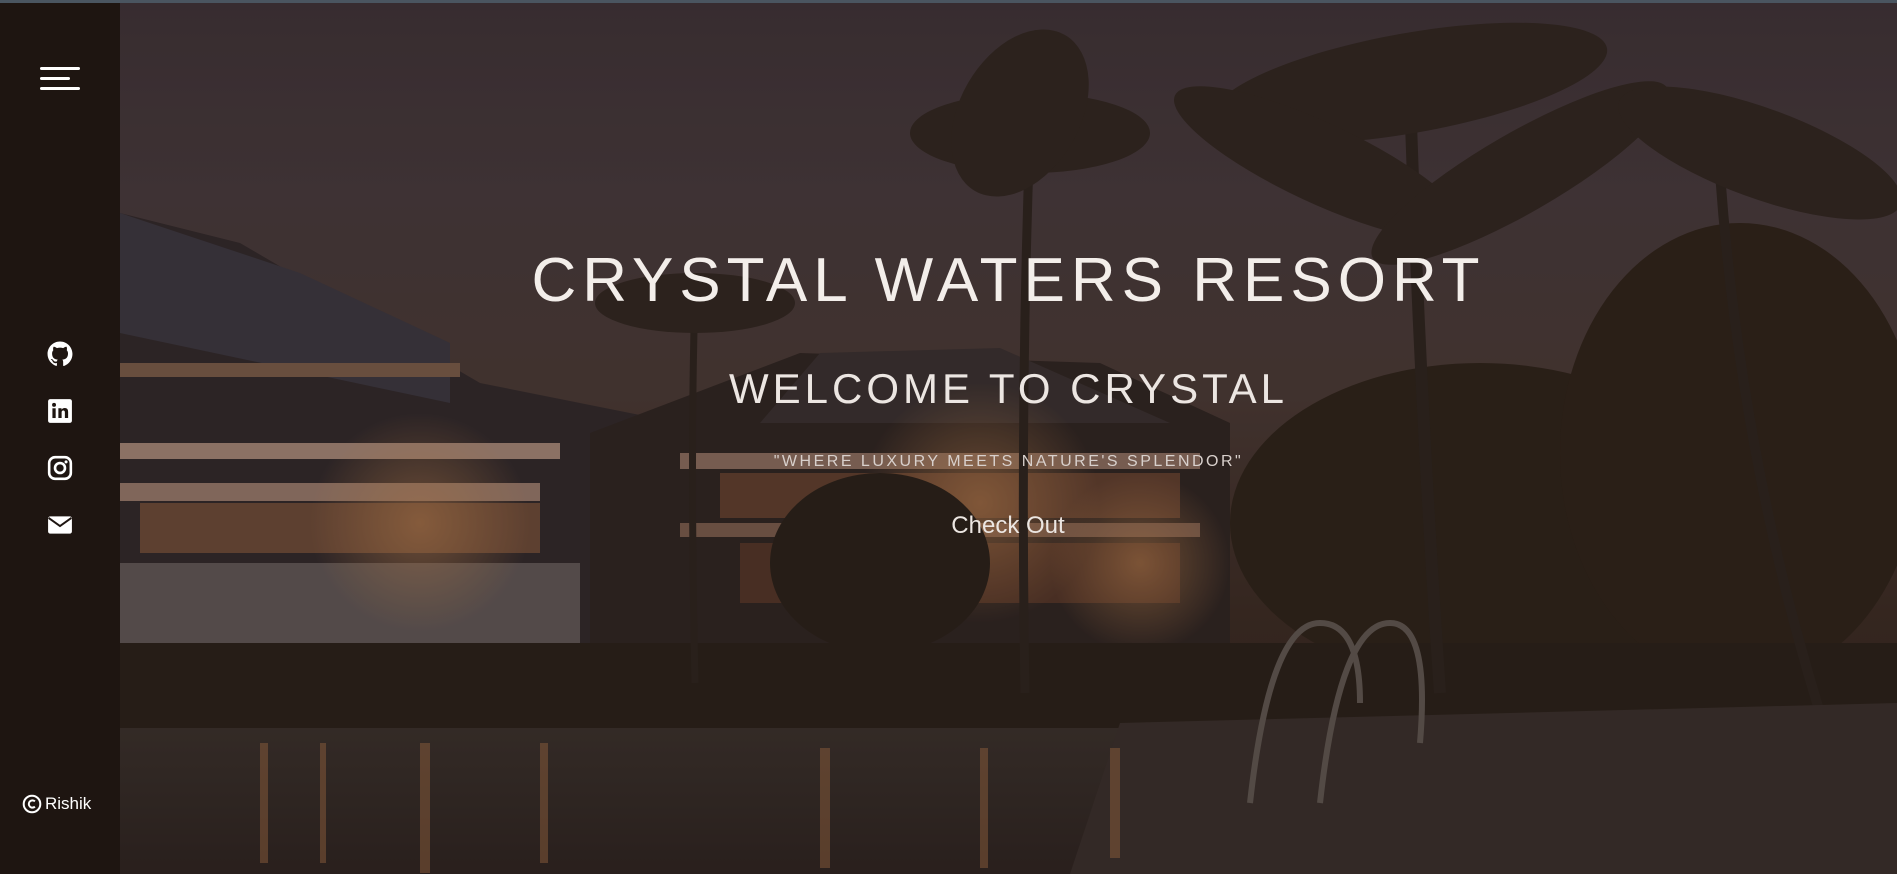 The height and width of the screenshot is (874, 1897). What do you see at coordinates (60, 354) in the screenshot?
I see `github-icon` at bounding box center [60, 354].